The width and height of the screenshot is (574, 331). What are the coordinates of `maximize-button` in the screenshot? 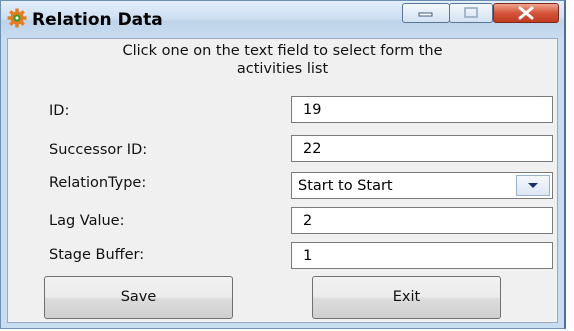 It's located at (471, 13).